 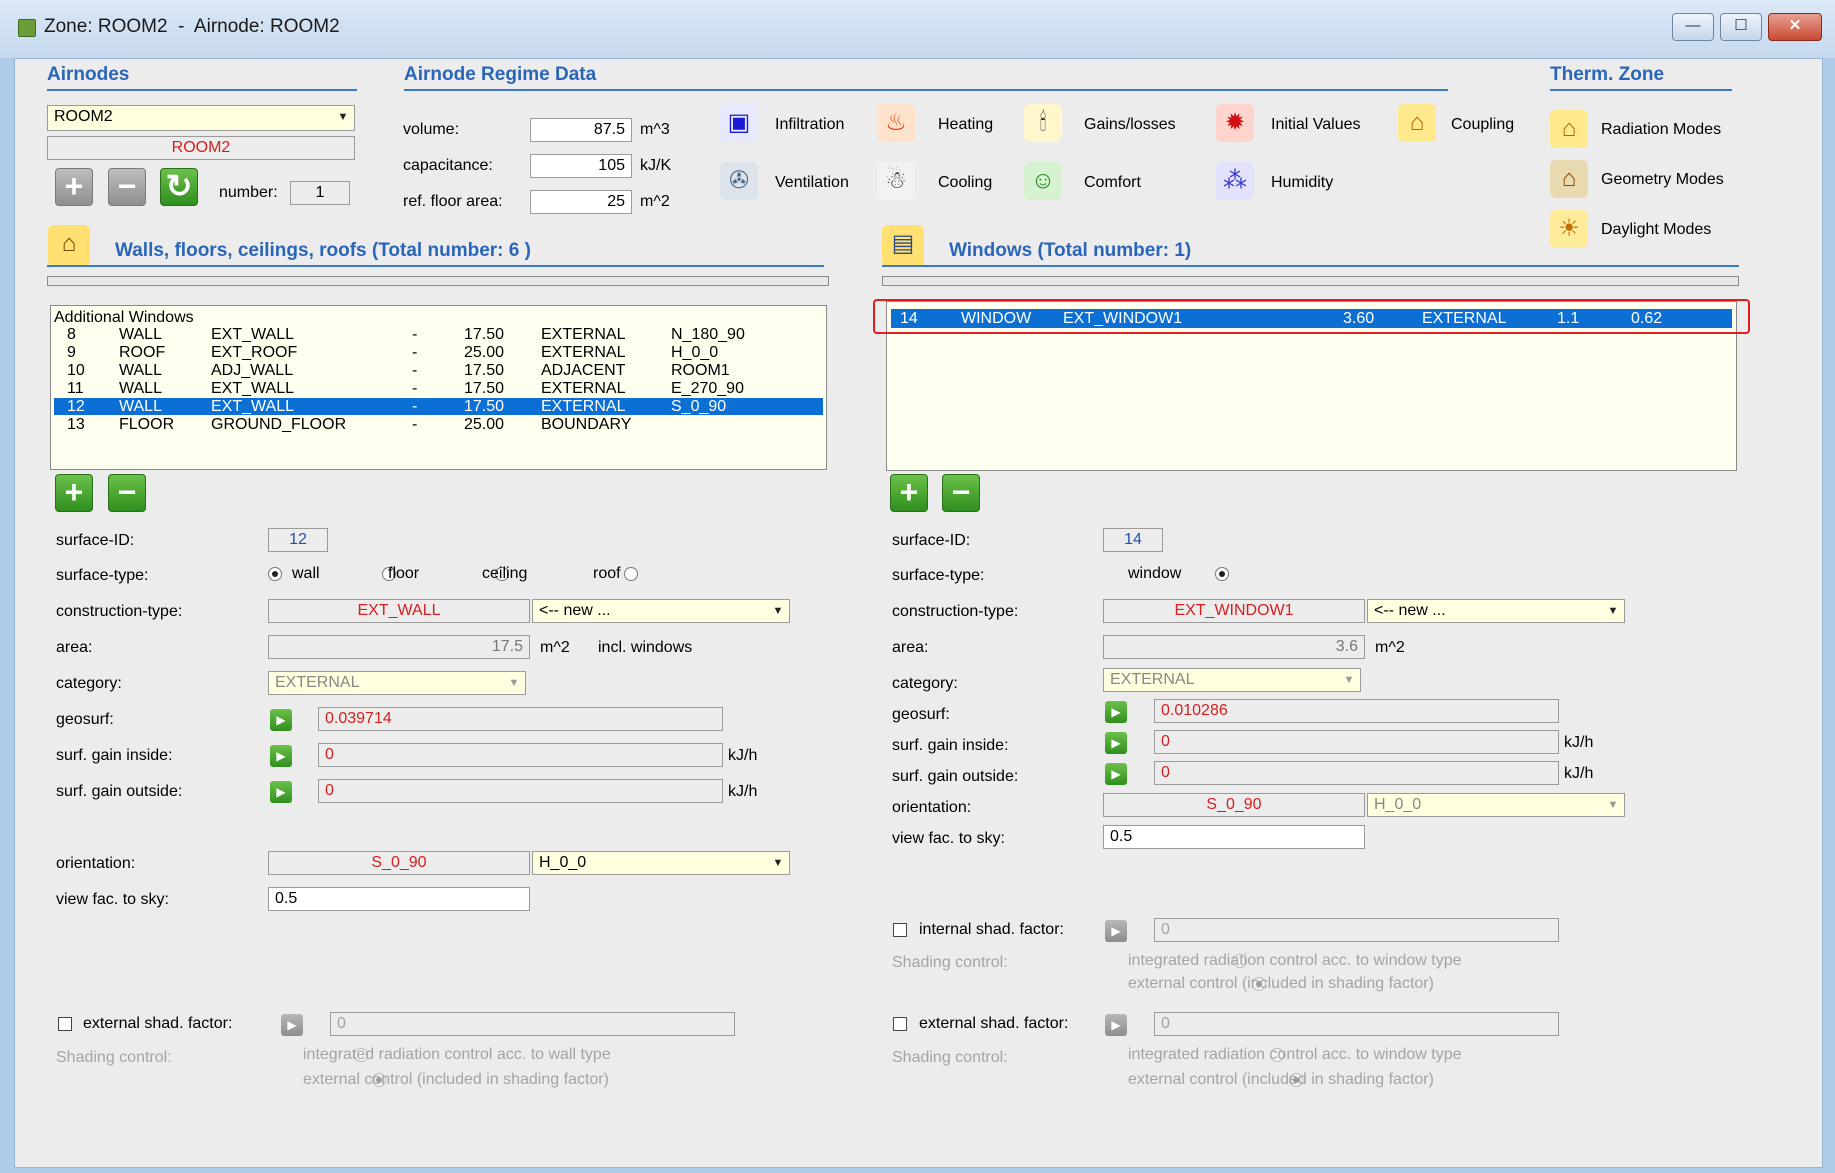 What do you see at coordinates (1656, 230) in the screenshot?
I see `daylight-modes-button: Daylight Modes` at bounding box center [1656, 230].